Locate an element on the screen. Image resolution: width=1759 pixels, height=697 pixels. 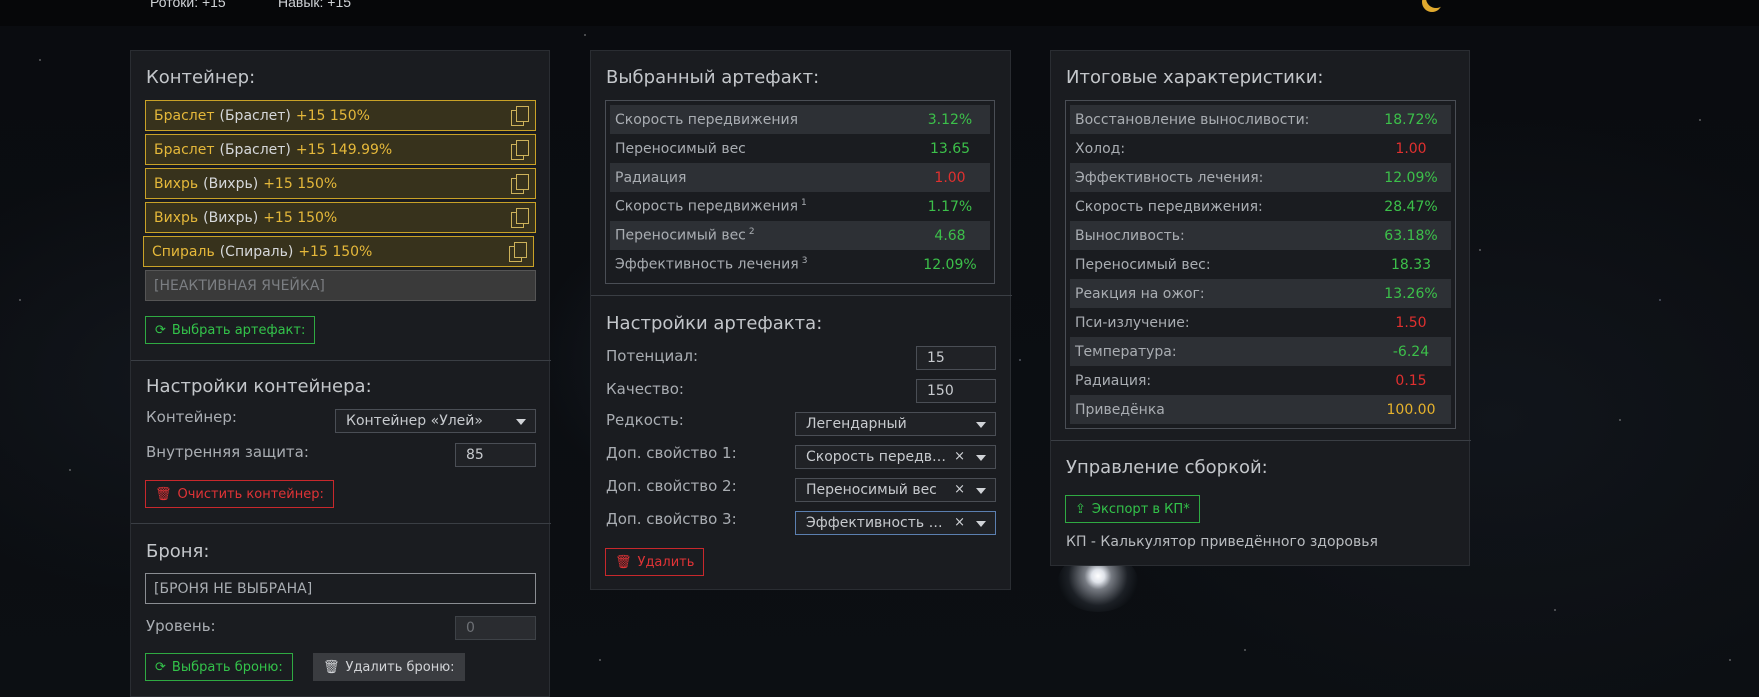
summary-stat-row: Переносимый вес: 18.33 is located at coordinates (1260, 264).